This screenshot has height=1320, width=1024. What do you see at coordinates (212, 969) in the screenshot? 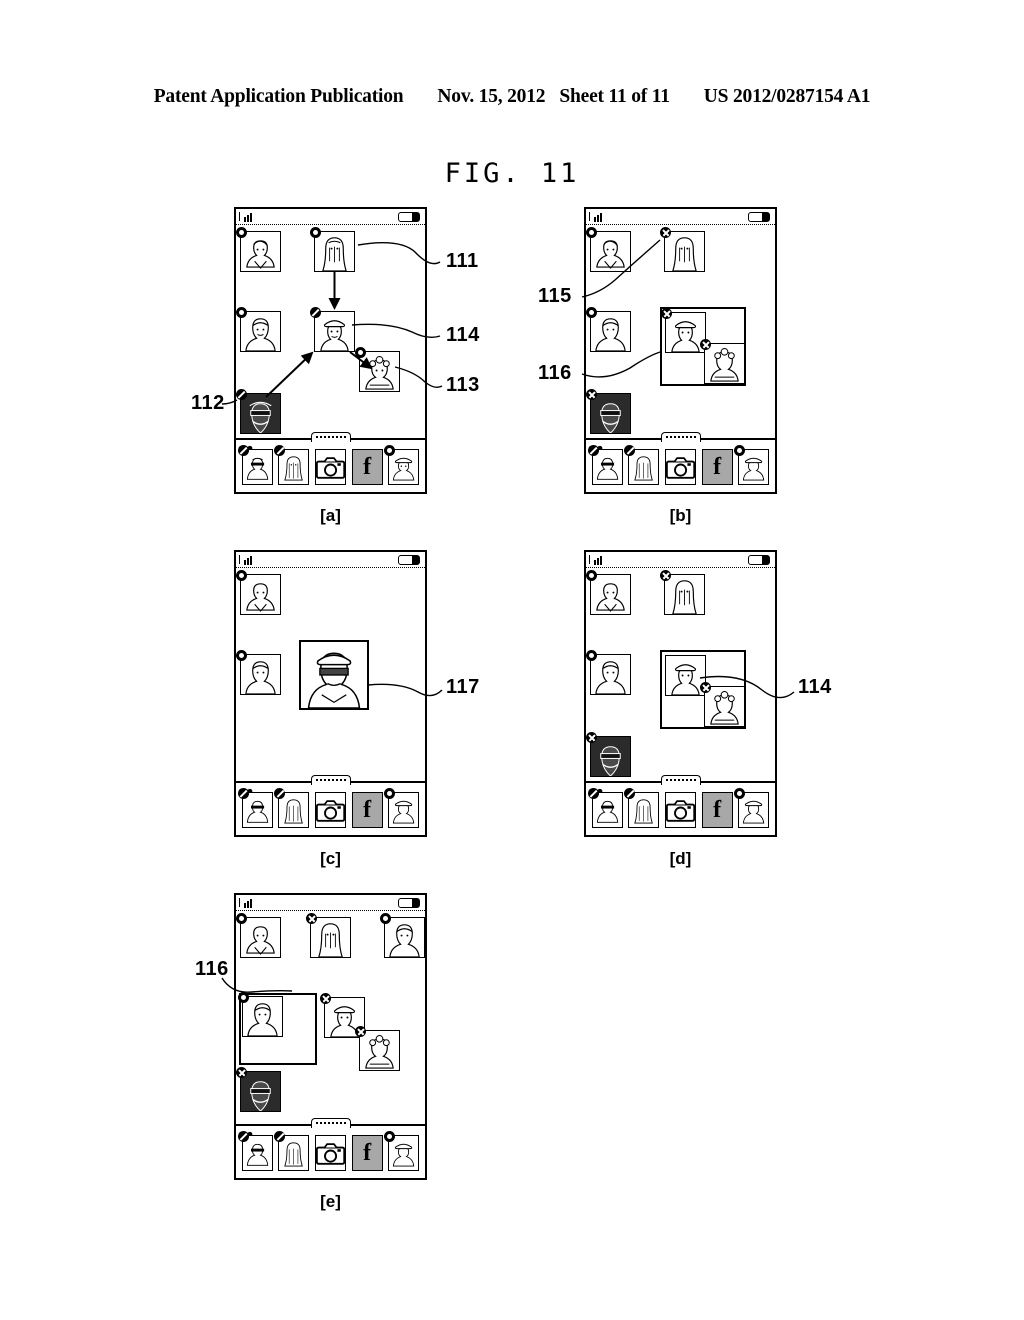
I see `ref-116-e: 116` at bounding box center [212, 969].